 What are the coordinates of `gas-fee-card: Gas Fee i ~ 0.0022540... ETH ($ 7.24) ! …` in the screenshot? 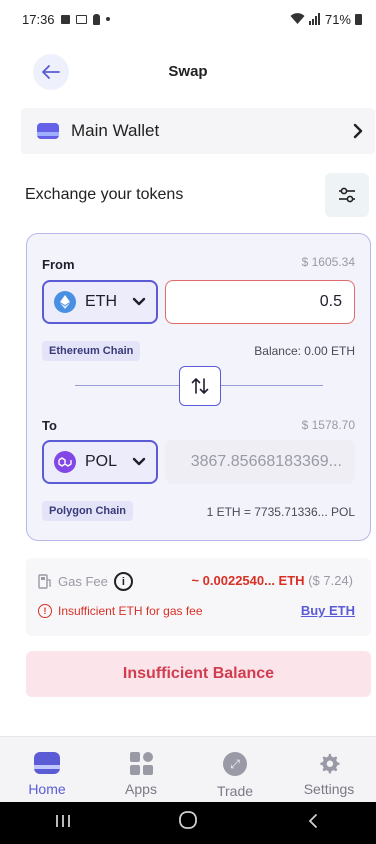 It's located at (198, 597).